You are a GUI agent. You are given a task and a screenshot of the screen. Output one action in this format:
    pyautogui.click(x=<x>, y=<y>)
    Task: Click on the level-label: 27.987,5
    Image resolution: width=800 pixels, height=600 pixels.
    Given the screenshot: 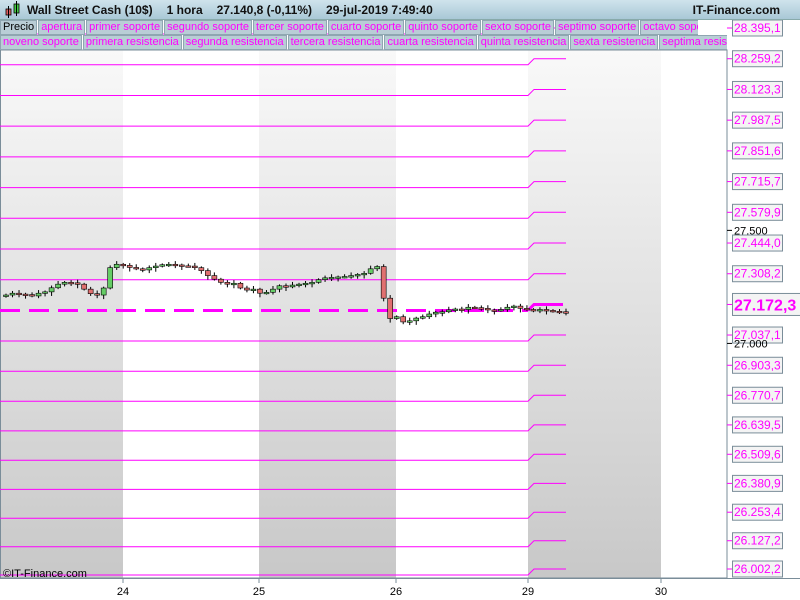 What is the action you would take?
    pyautogui.click(x=757, y=120)
    